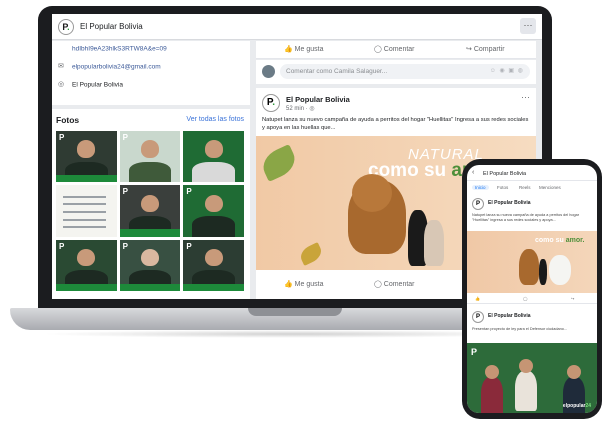 The width and height of the screenshot is (604, 425). I want to click on post-more-icon: ···, so click(525, 97).